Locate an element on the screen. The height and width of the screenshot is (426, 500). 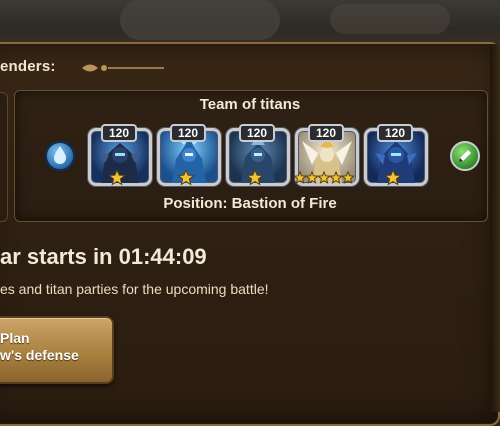
plan-button-label-2: w's defense is located at coordinates (39, 355).